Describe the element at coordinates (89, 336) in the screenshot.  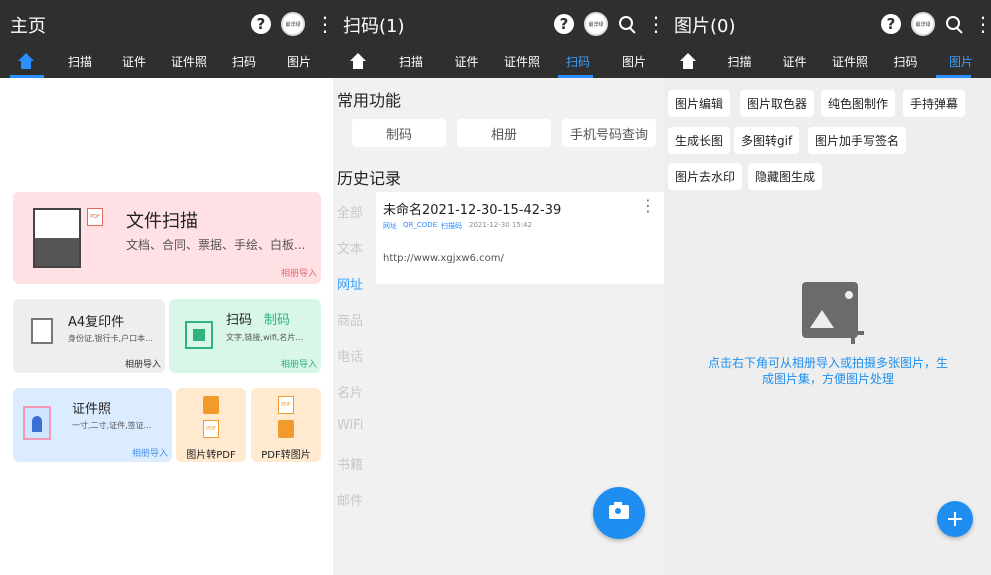
I see `a4-copy-card: A4复印件 身份证,银行卡,户口本... 相册导入` at that location.